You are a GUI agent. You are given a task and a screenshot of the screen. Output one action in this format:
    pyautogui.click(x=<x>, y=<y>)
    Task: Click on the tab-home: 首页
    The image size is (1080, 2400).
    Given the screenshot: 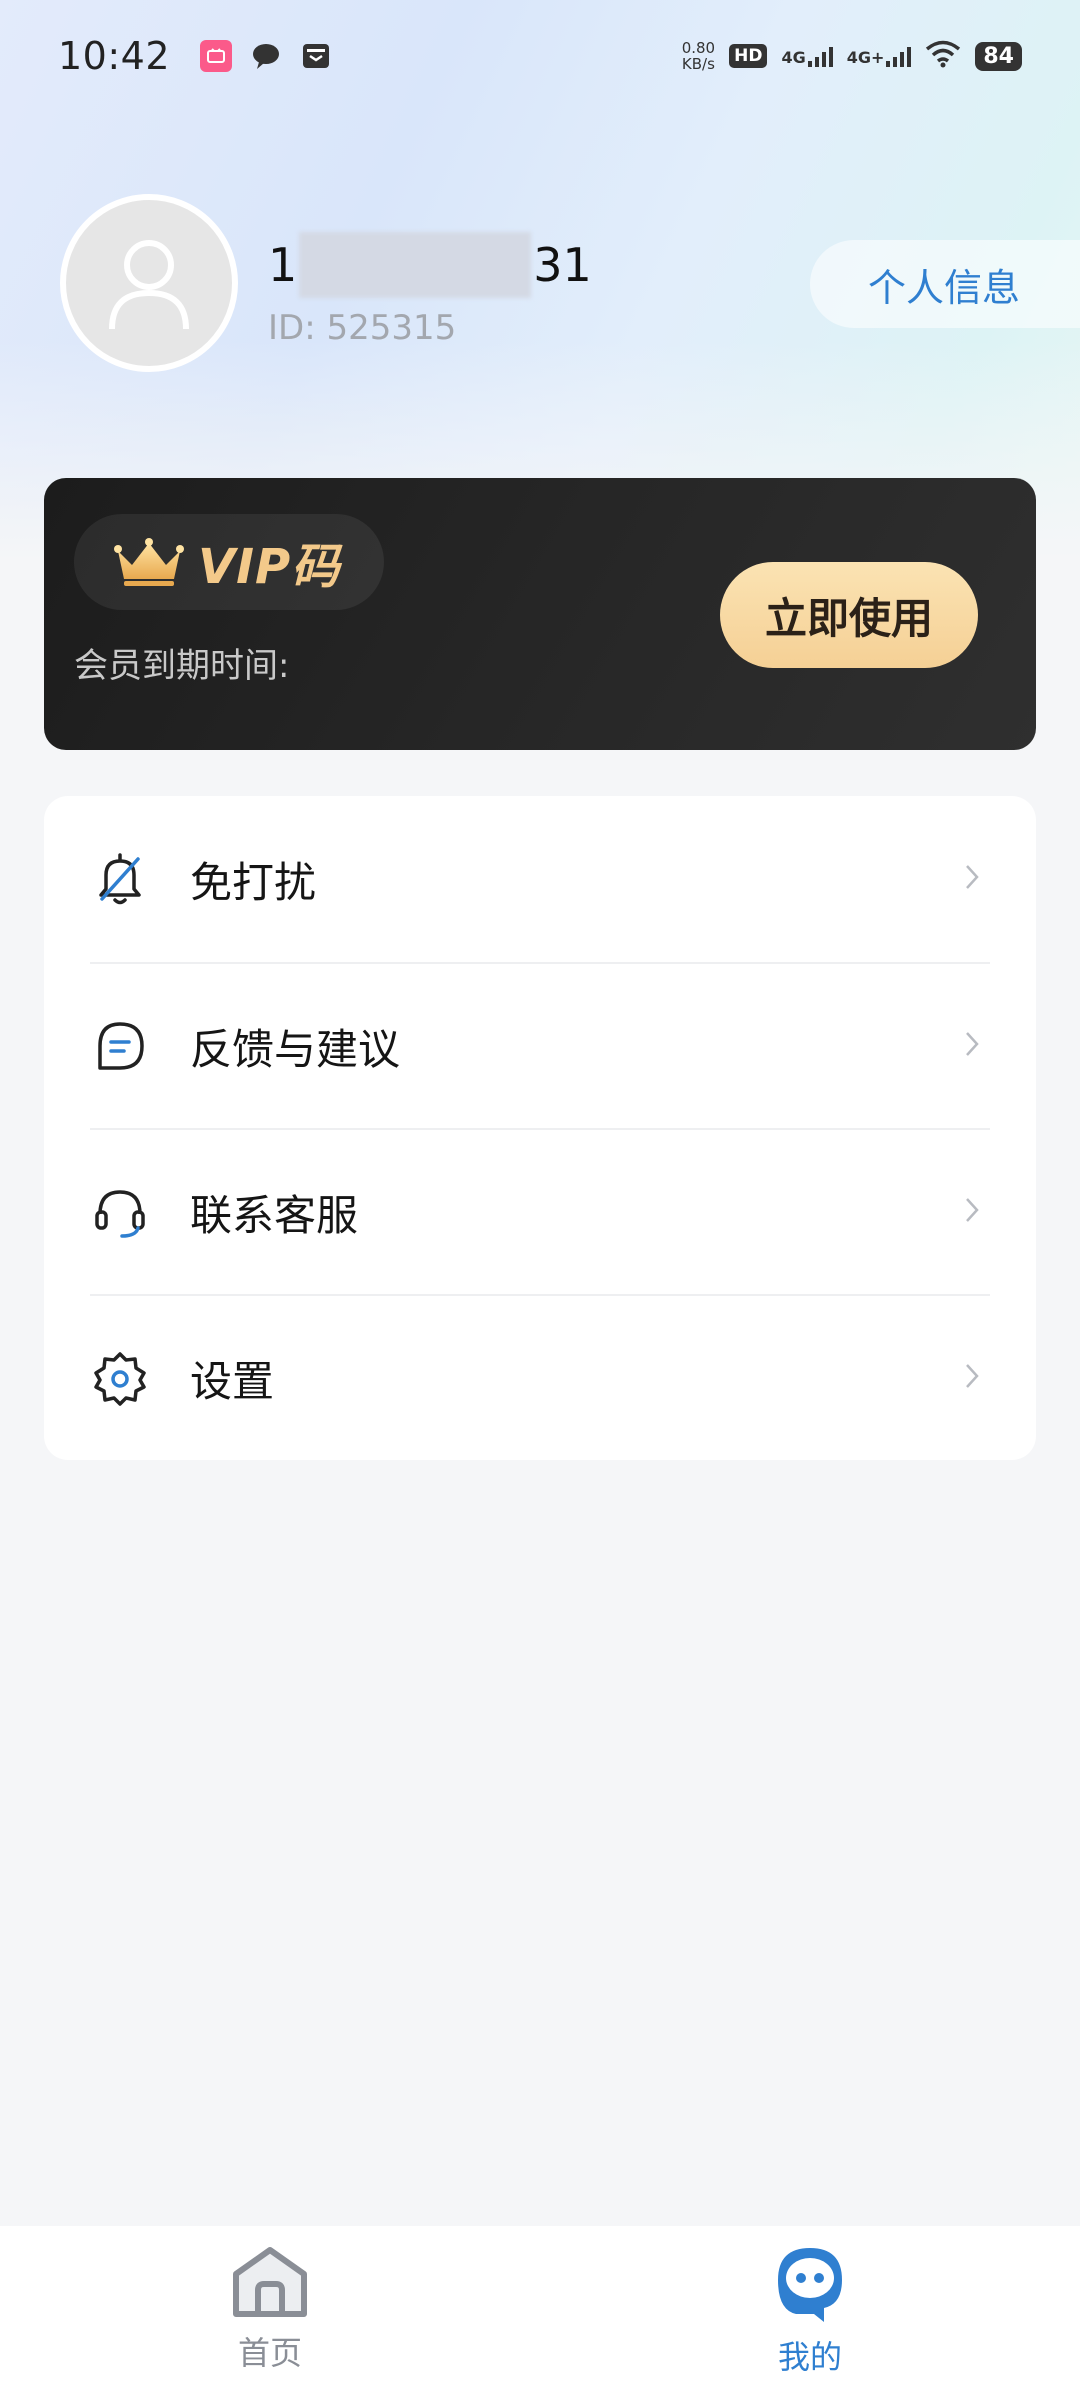 What is the action you would take?
    pyautogui.click(x=270, y=2313)
    